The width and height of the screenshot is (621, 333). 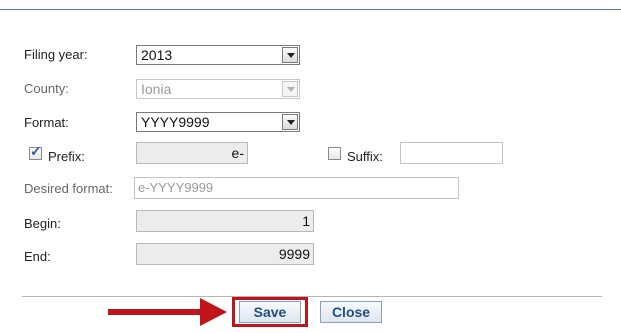 I want to click on close-button: Close, so click(x=351, y=312).